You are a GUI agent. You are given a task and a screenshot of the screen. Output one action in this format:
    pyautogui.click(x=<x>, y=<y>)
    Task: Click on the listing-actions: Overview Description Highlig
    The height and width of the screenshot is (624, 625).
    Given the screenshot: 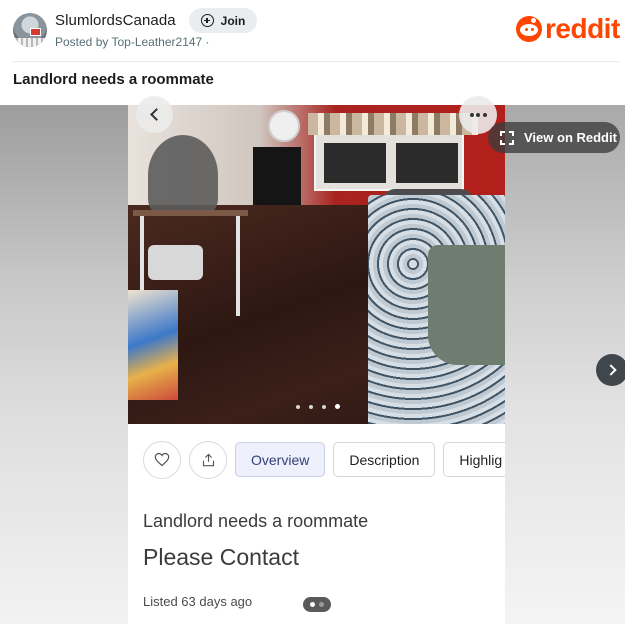 What is the action you would take?
    pyautogui.click(x=324, y=459)
    